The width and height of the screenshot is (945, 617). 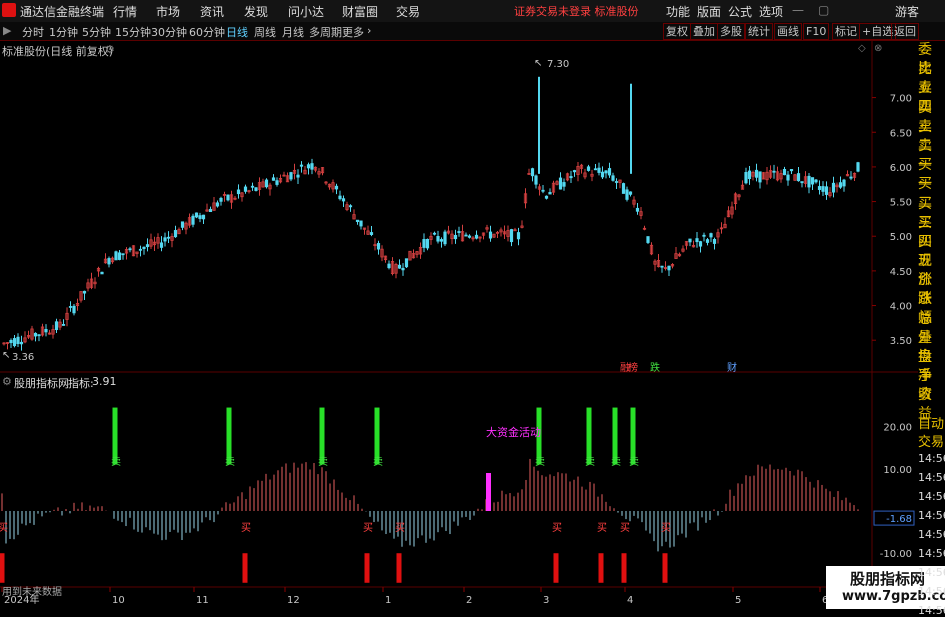 What do you see at coordinates (256, 11) in the screenshot?
I see `menu-item-discover: 发现` at bounding box center [256, 11].